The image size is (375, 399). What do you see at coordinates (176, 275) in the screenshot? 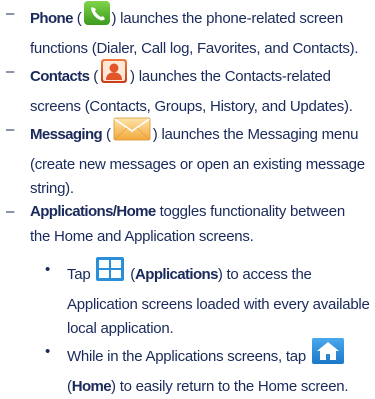
I see `sub-bold-text: Applications` at bounding box center [176, 275].